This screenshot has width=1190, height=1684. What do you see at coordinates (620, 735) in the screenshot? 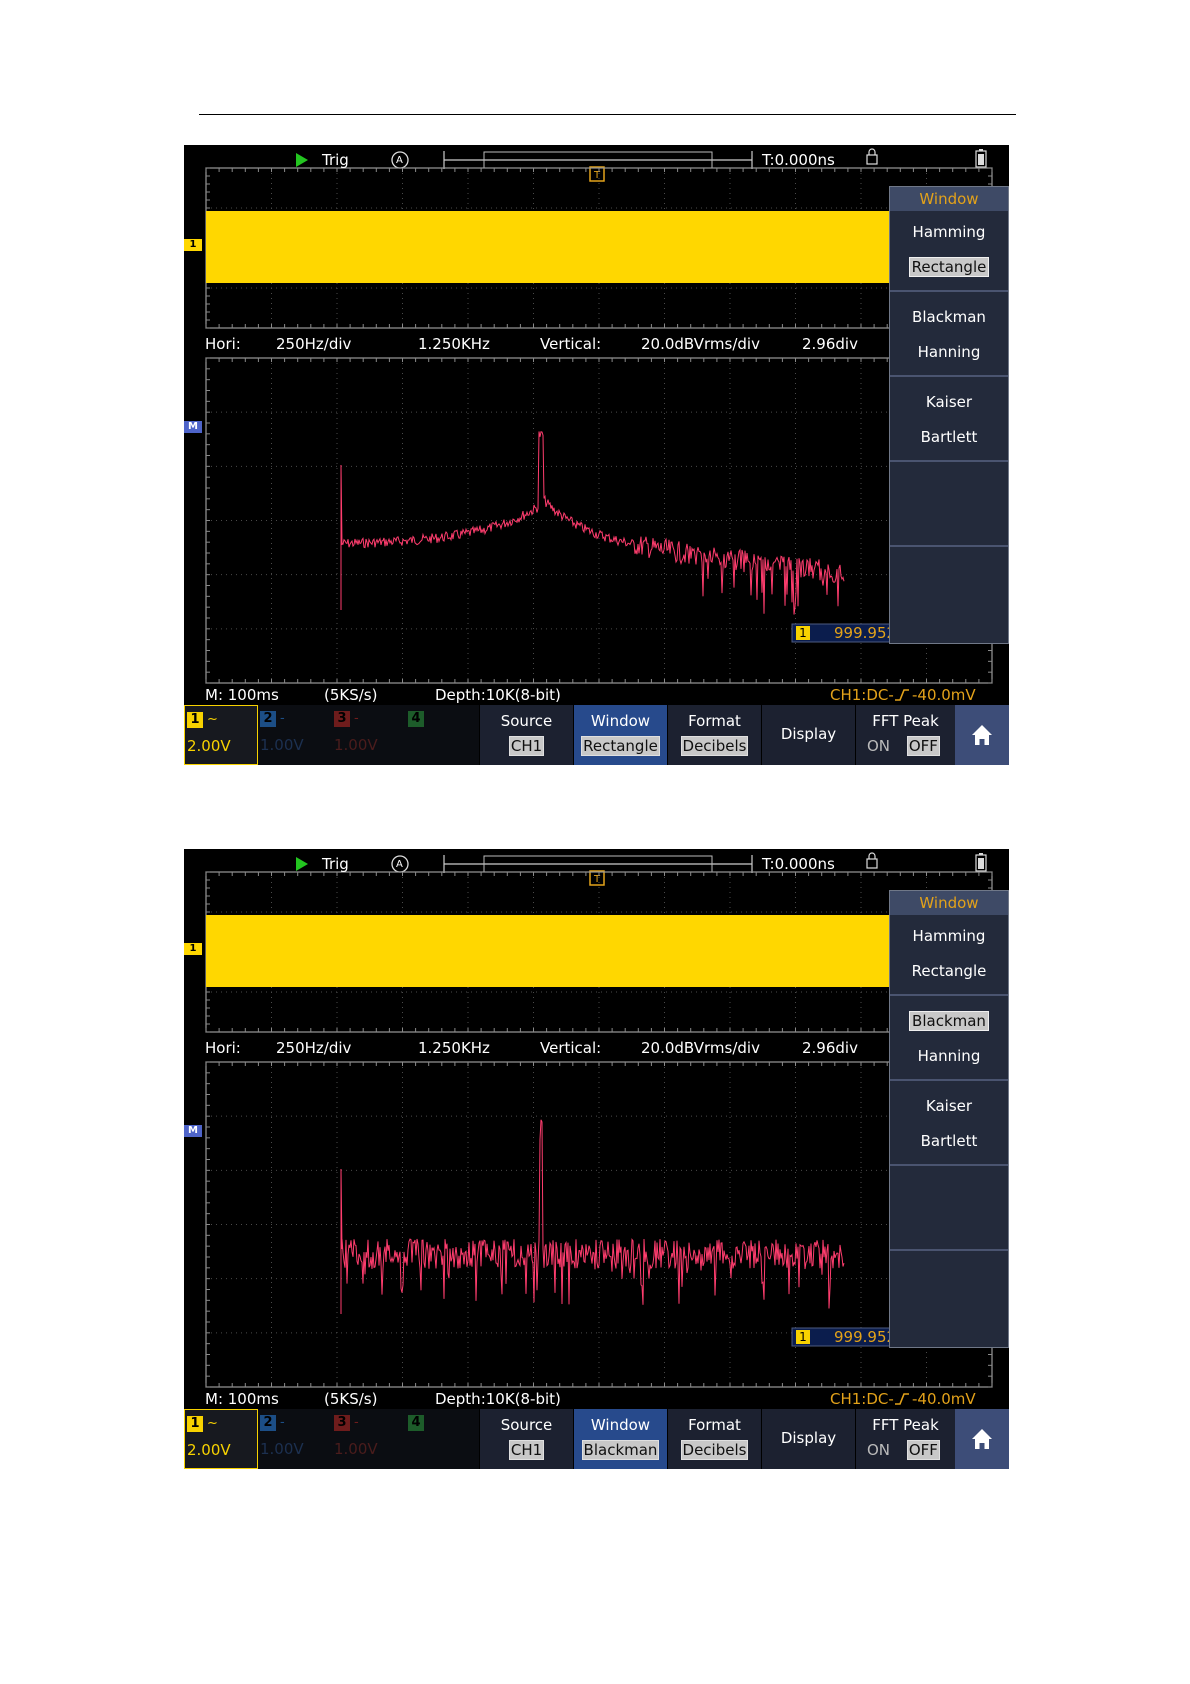
I see `window-button: Window Rectangle` at bounding box center [620, 735].